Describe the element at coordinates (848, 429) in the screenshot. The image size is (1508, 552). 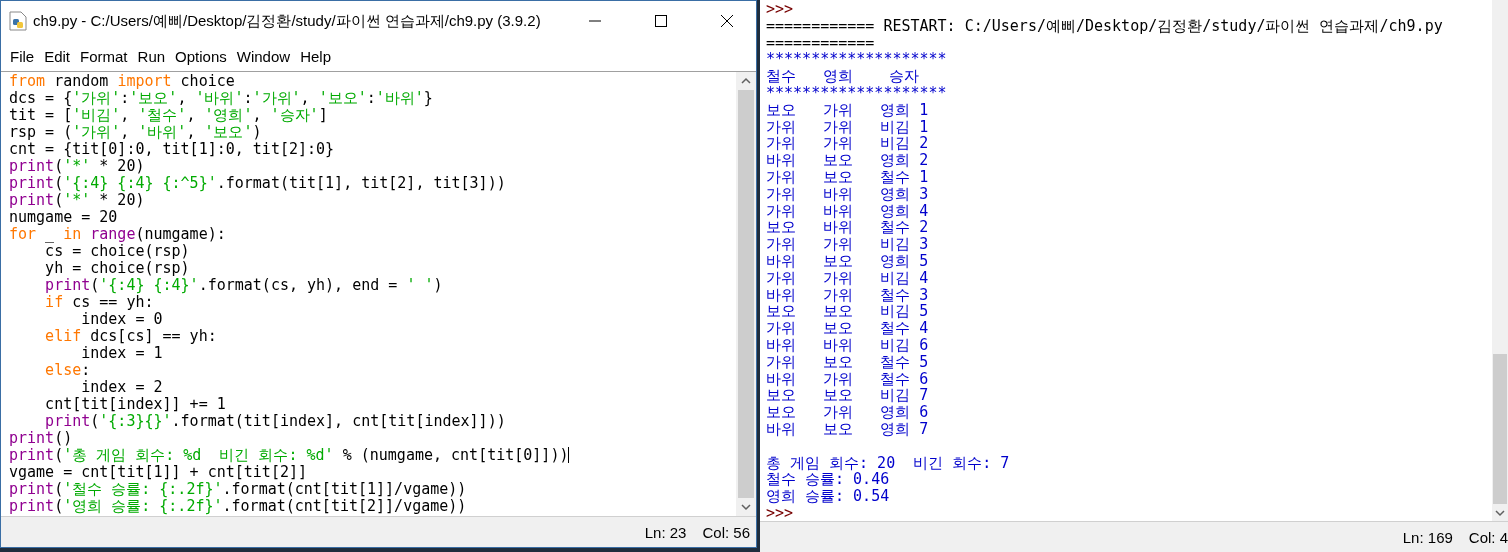
I see `output-line: 바위 보오 영희 7` at that location.